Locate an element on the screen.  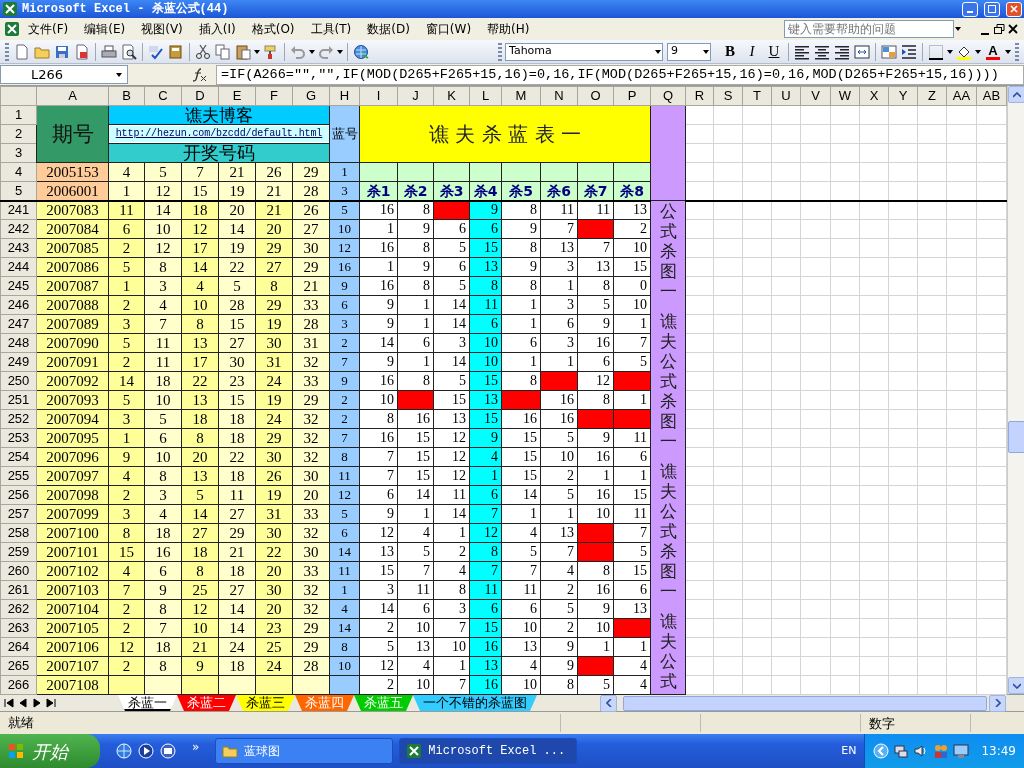
last-sheet-button is located at coordinates (51, 703).